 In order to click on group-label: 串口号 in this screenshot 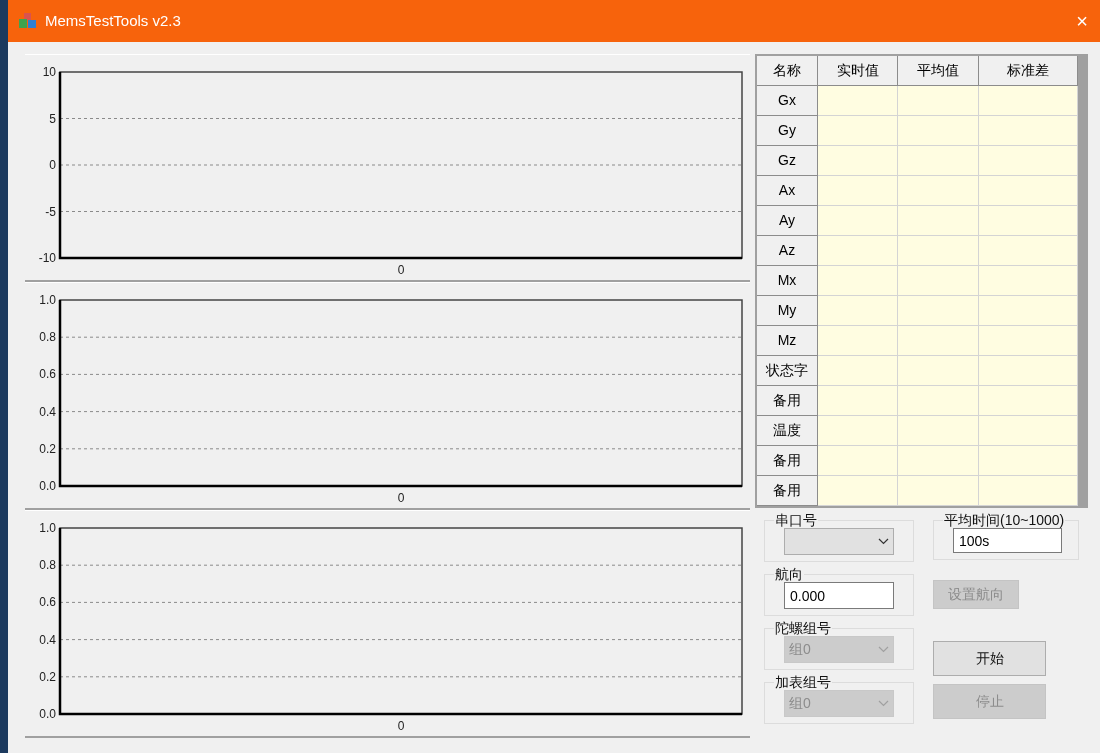, I will do `click(796, 520)`.